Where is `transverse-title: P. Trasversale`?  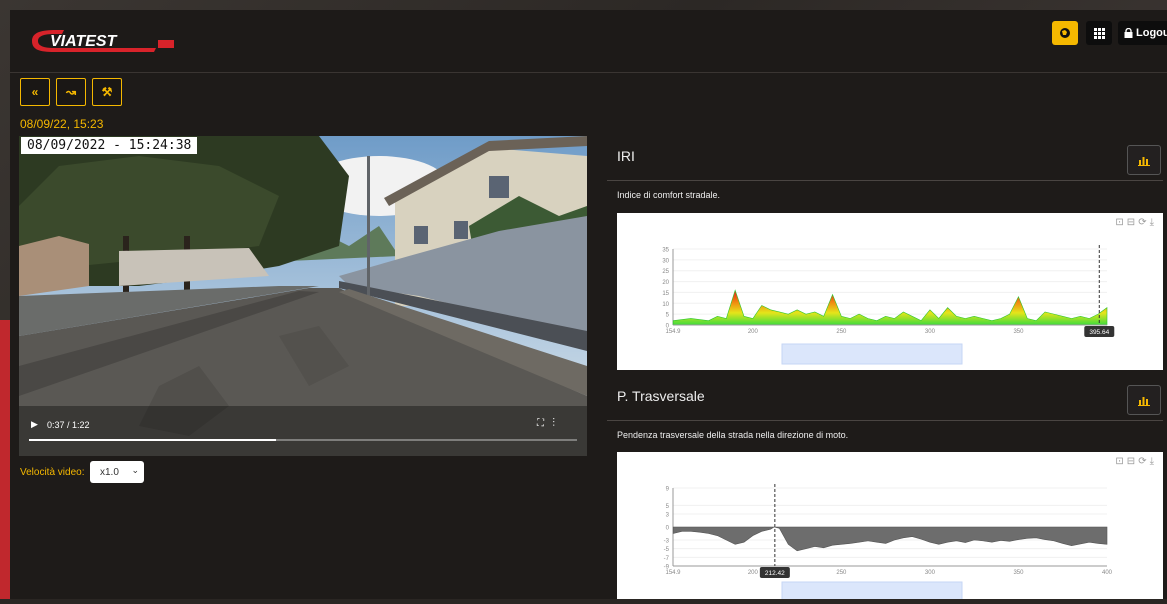
transverse-title: P. Trasversale is located at coordinates (661, 396).